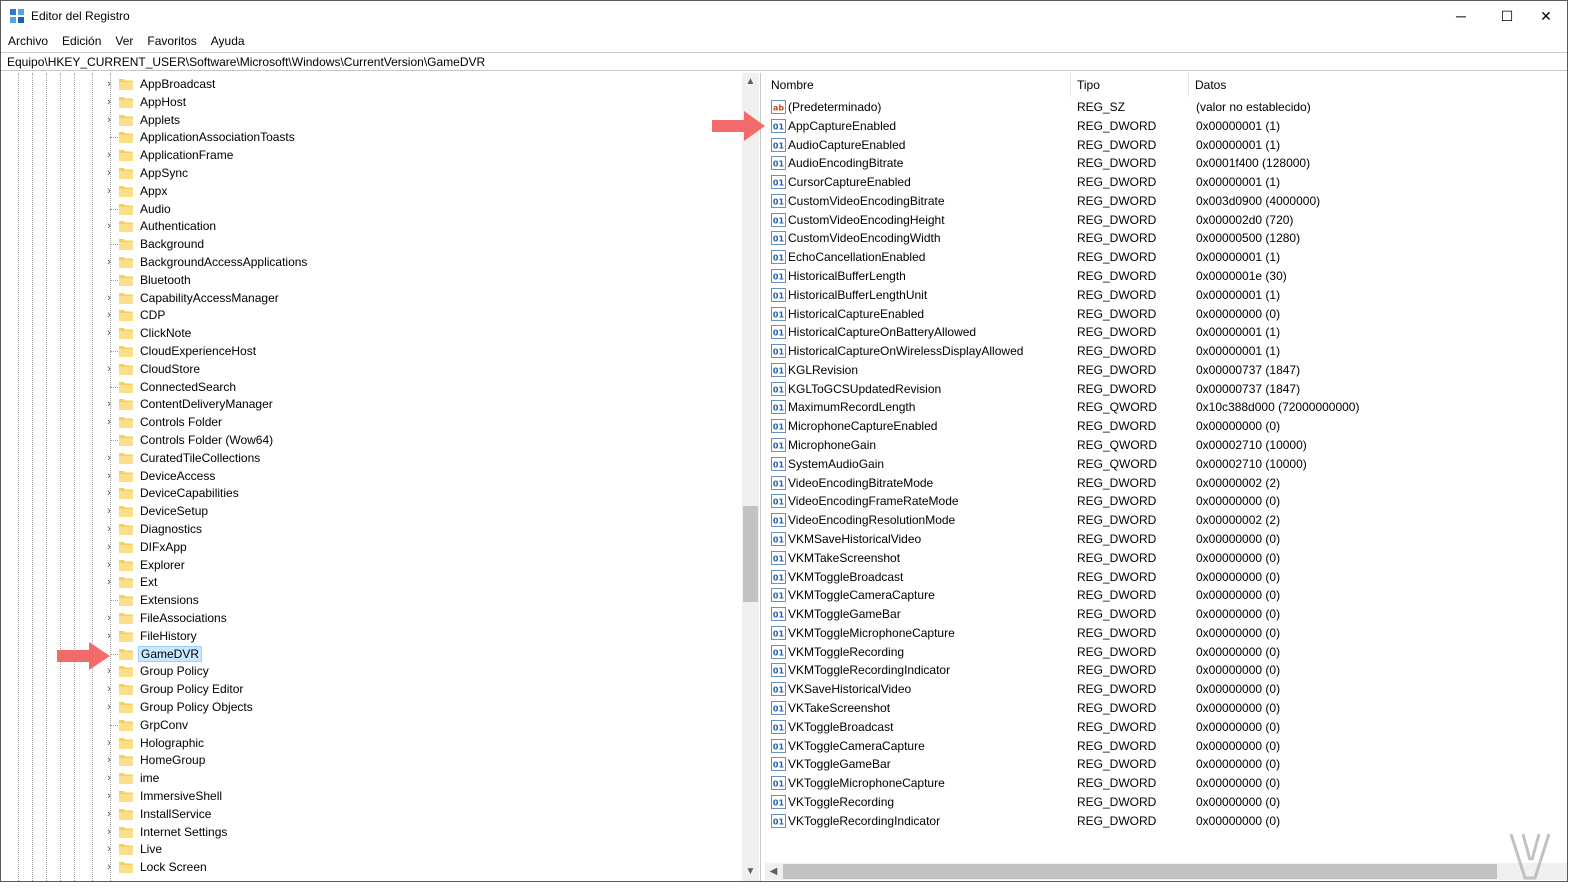  What do you see at coordinates (371, 582) in the screenshot?
I see `tree-item: › Ext` at bounding box center [371, 582].